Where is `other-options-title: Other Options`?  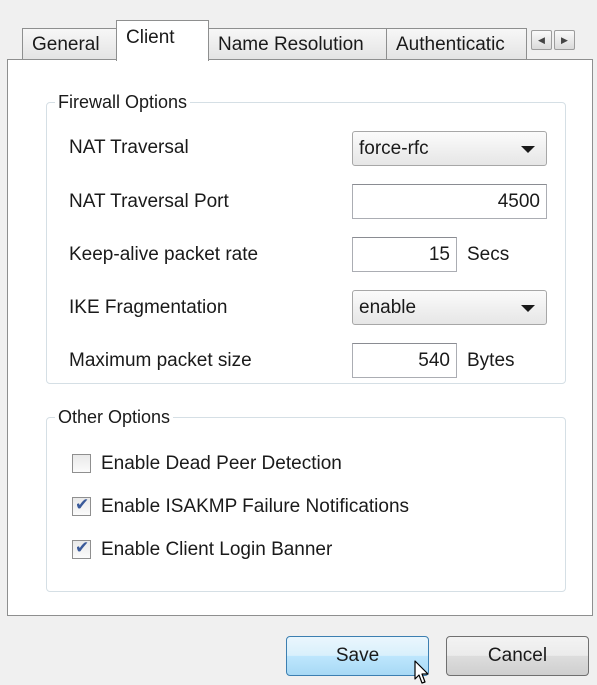
other-options-title: Other Options is located at coordinates (114, 417).